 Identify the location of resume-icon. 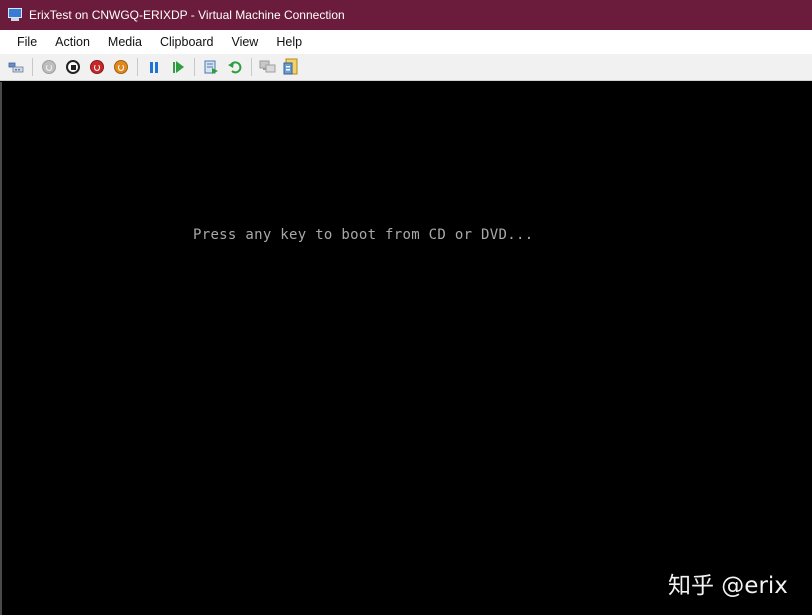
(178, 67).